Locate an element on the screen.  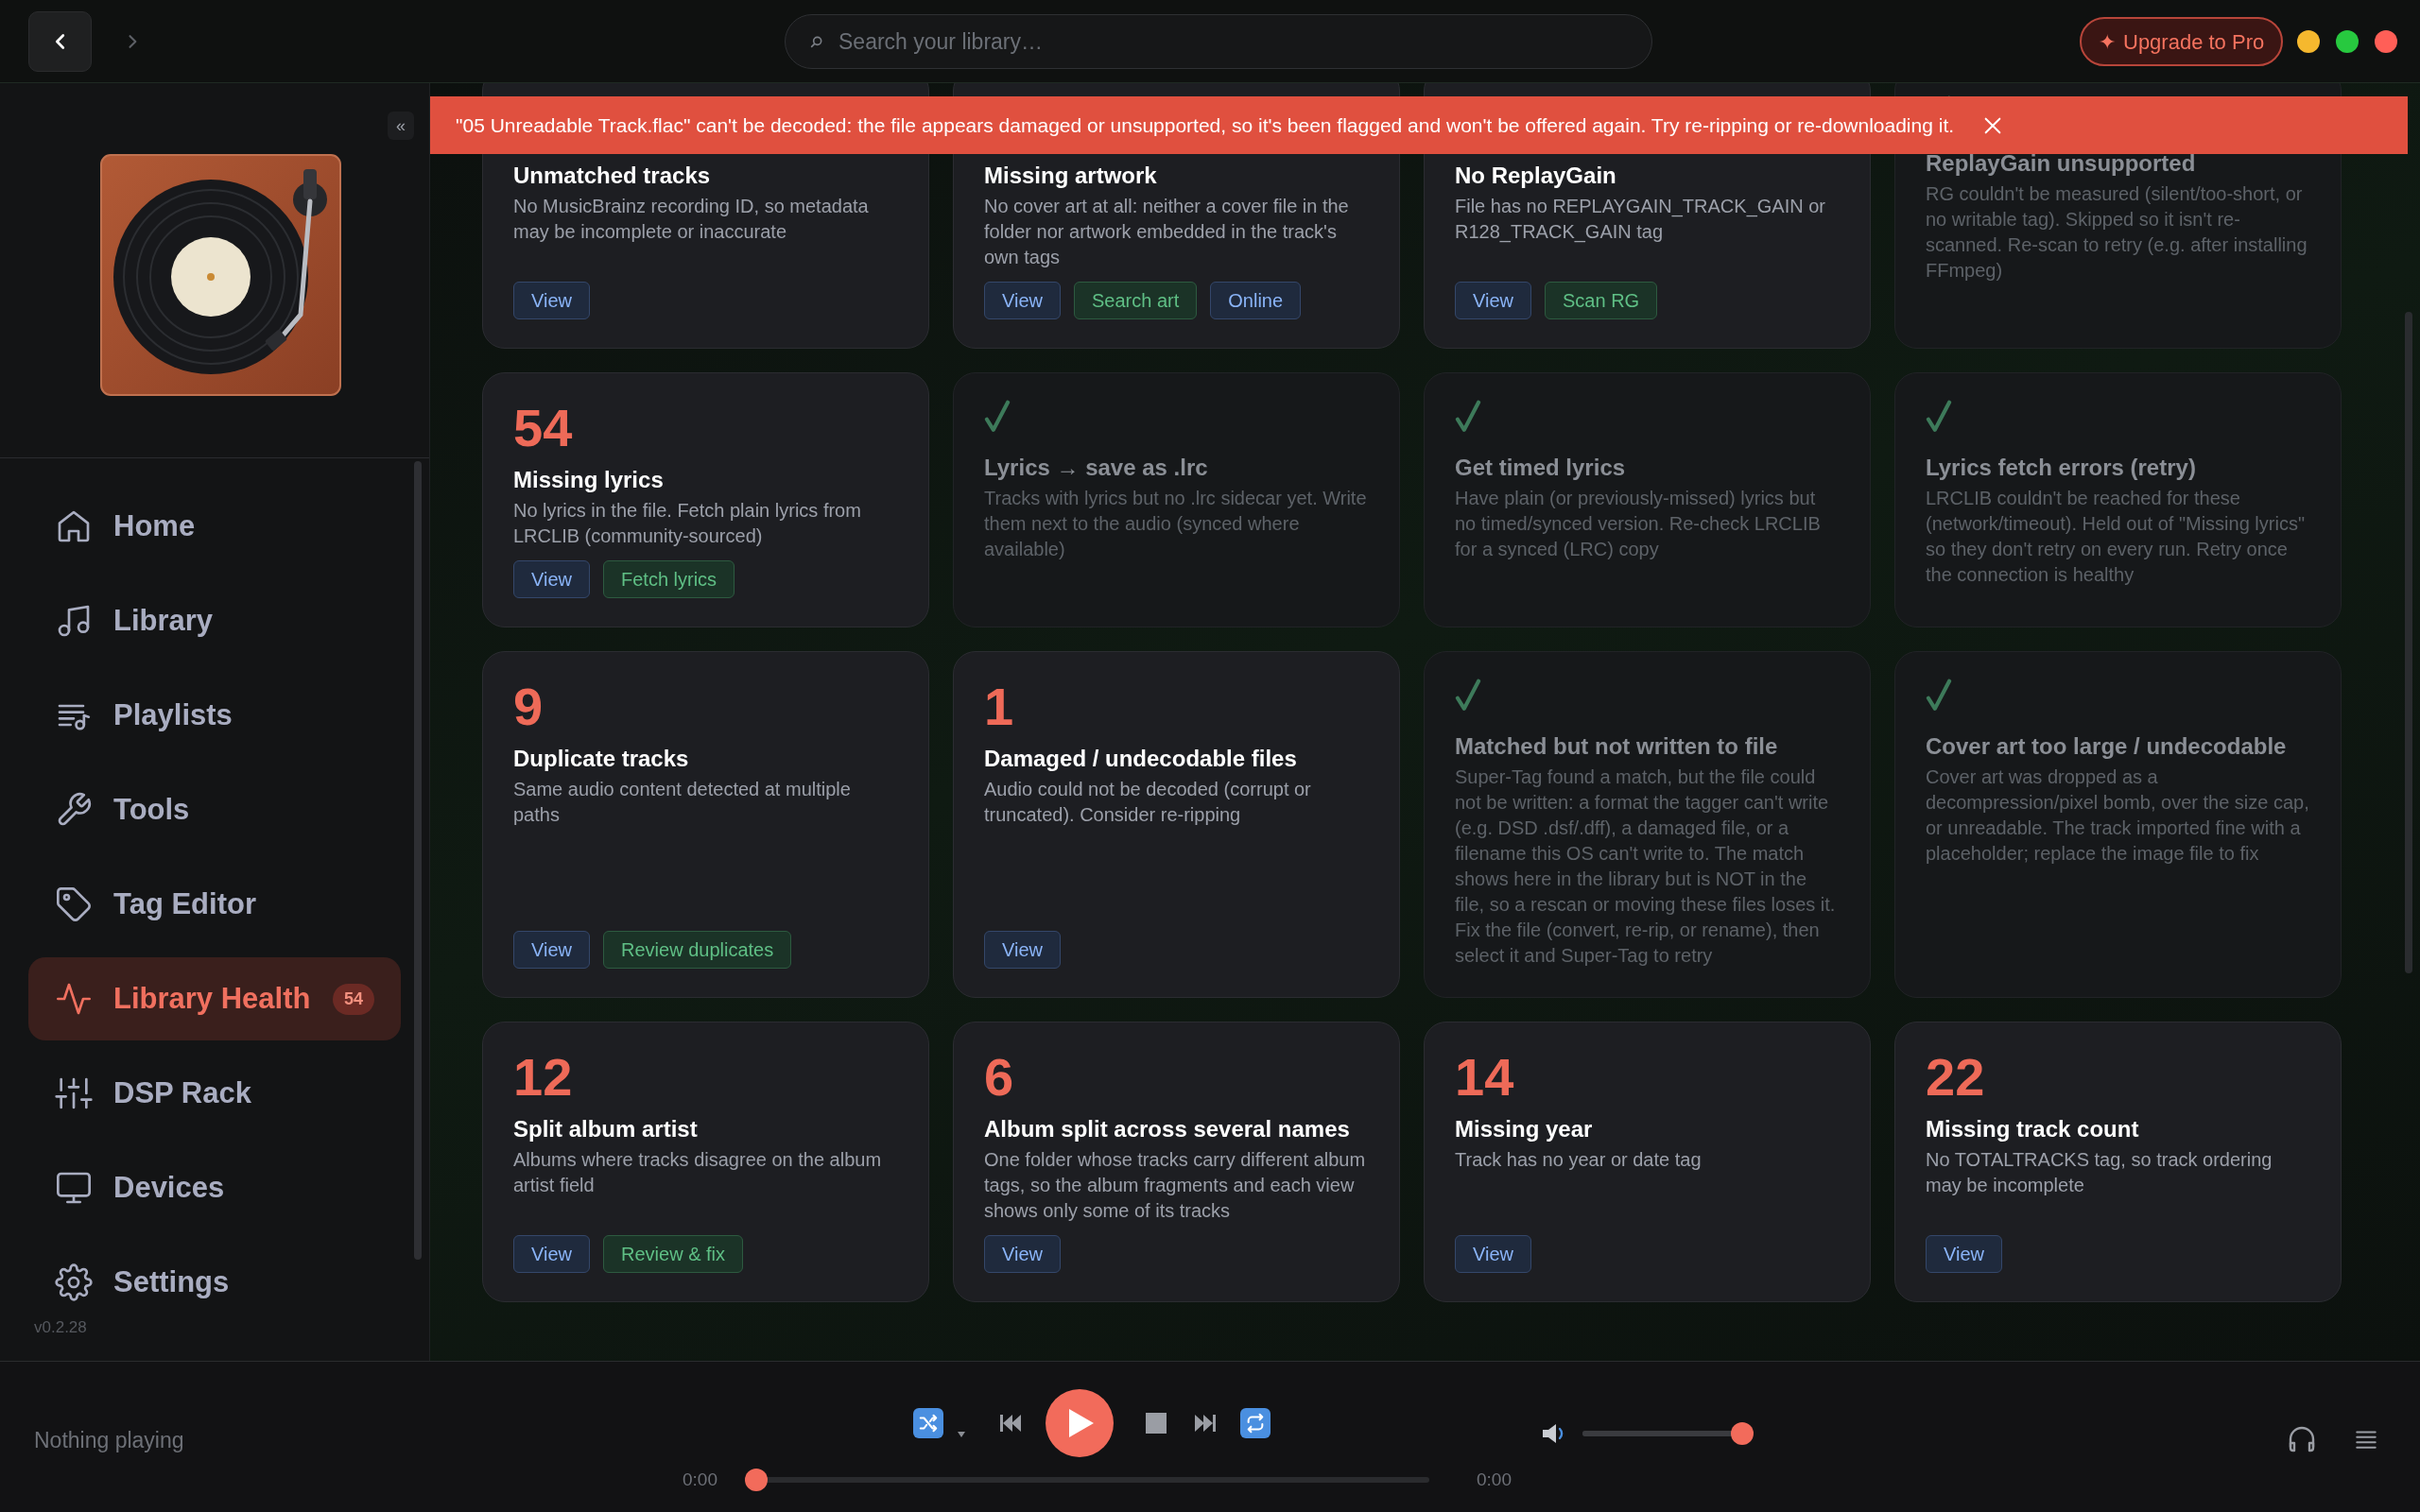
card-description: No MusicBrainz recording ID, so metadata may be incomplete or inaccurate is located at coordinates (691, 219).